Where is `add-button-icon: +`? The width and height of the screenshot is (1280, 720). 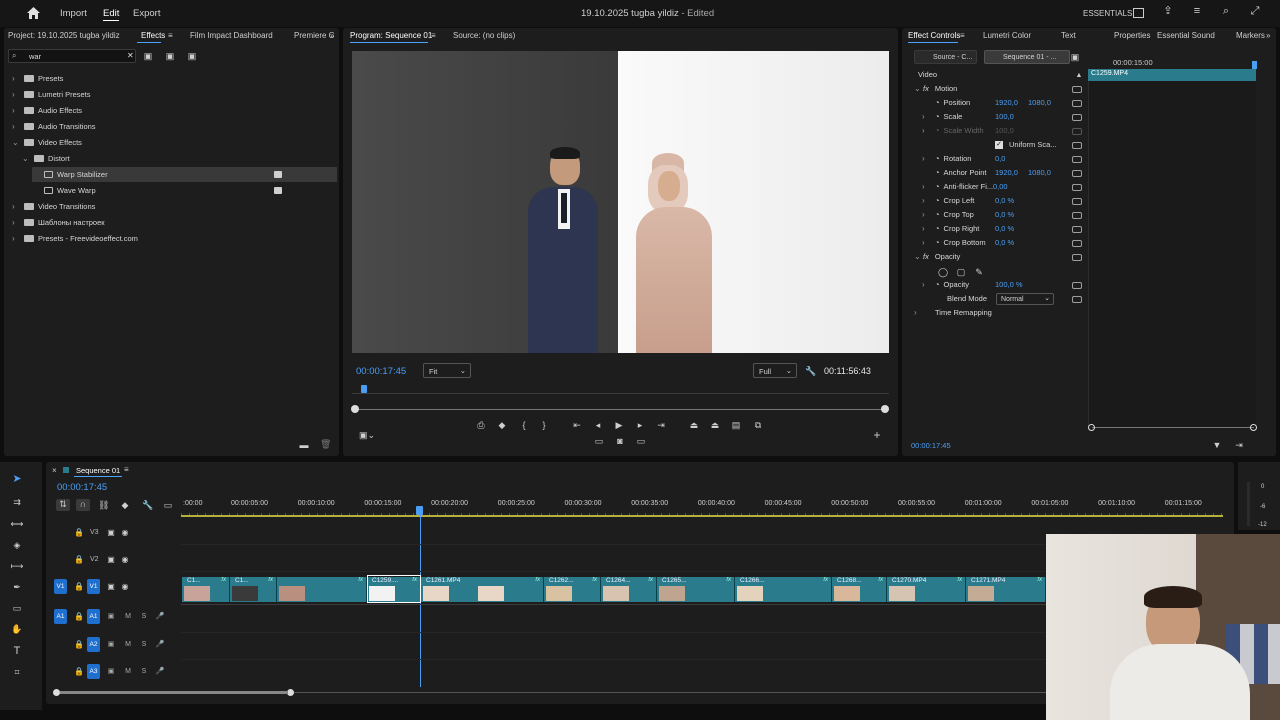
add-button-icon: + is located at coordinates (877, 435).